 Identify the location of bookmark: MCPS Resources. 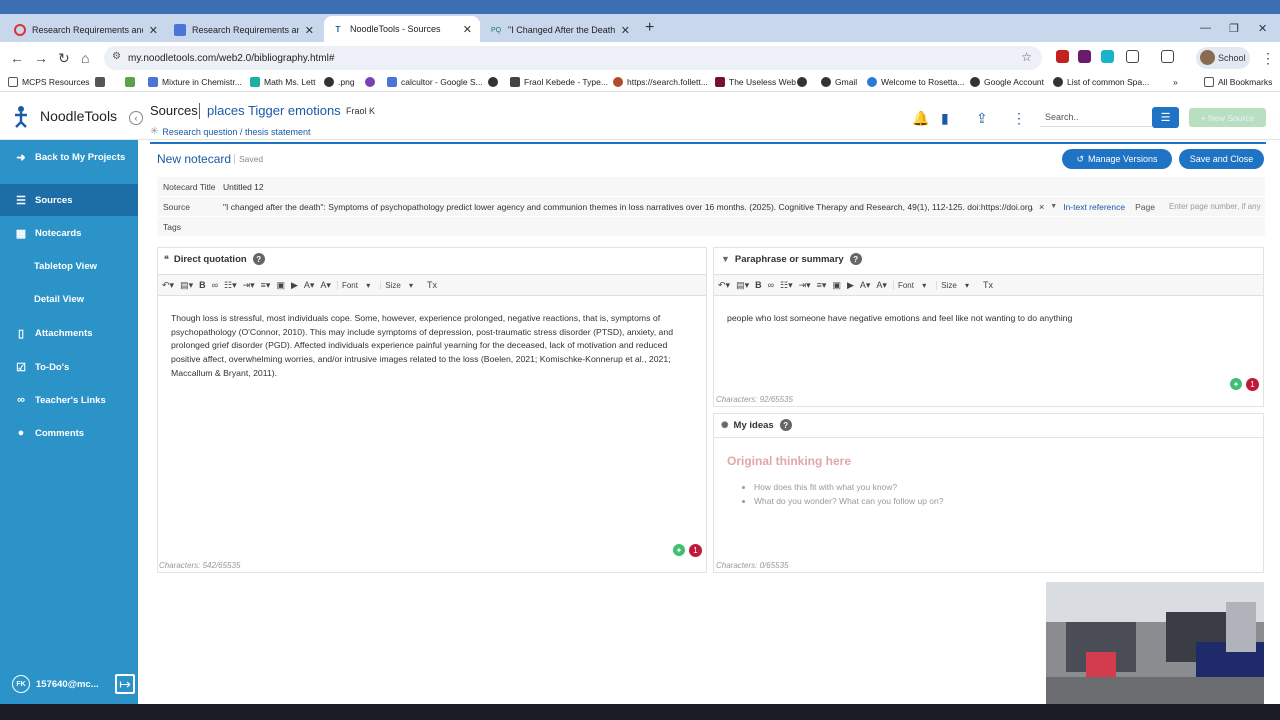
(49, 82).